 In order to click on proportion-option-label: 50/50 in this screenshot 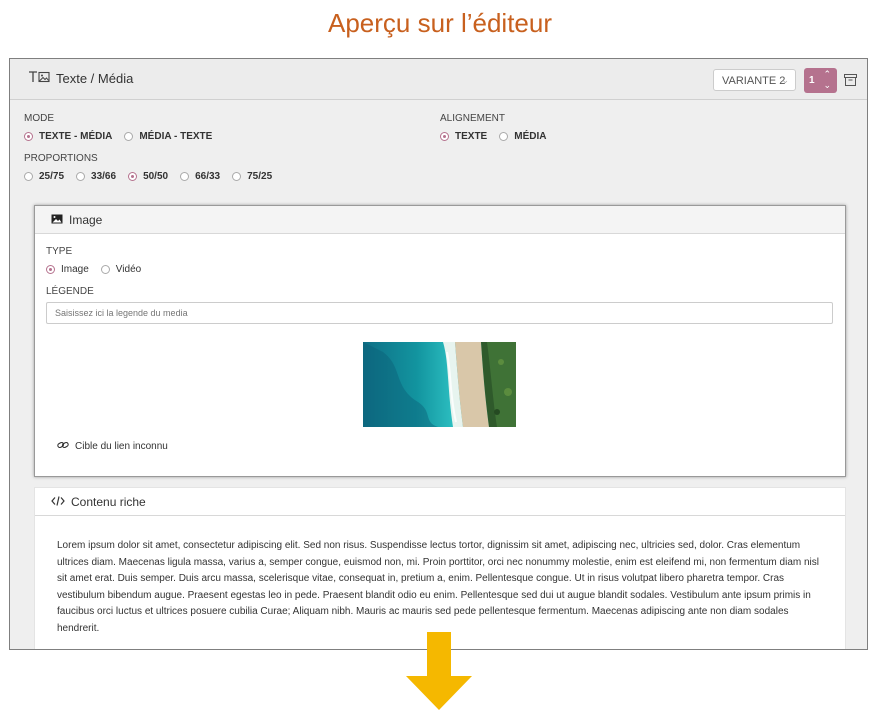, I will do `click(156, 176)`.